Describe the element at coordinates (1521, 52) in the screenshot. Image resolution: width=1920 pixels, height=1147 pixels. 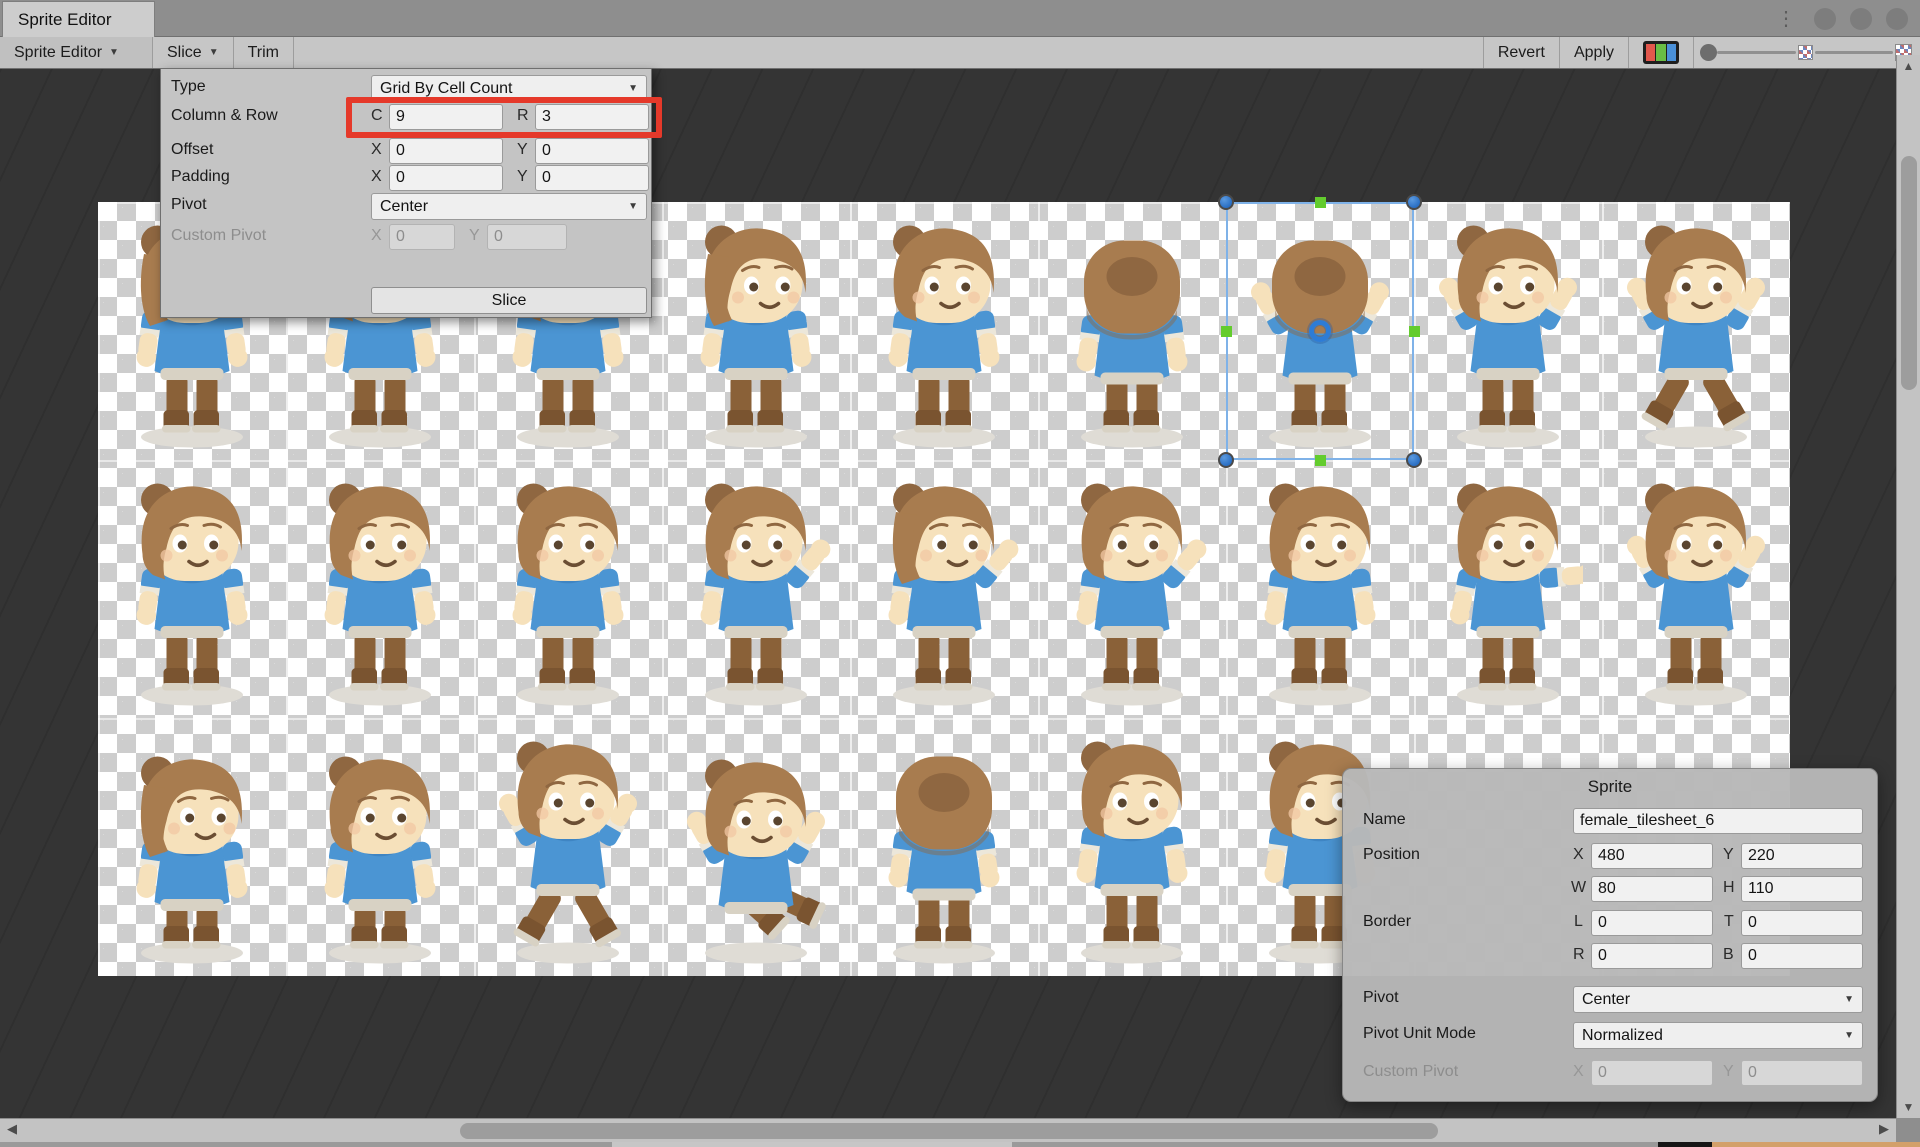
I see `revert-button: Revert` at that location.